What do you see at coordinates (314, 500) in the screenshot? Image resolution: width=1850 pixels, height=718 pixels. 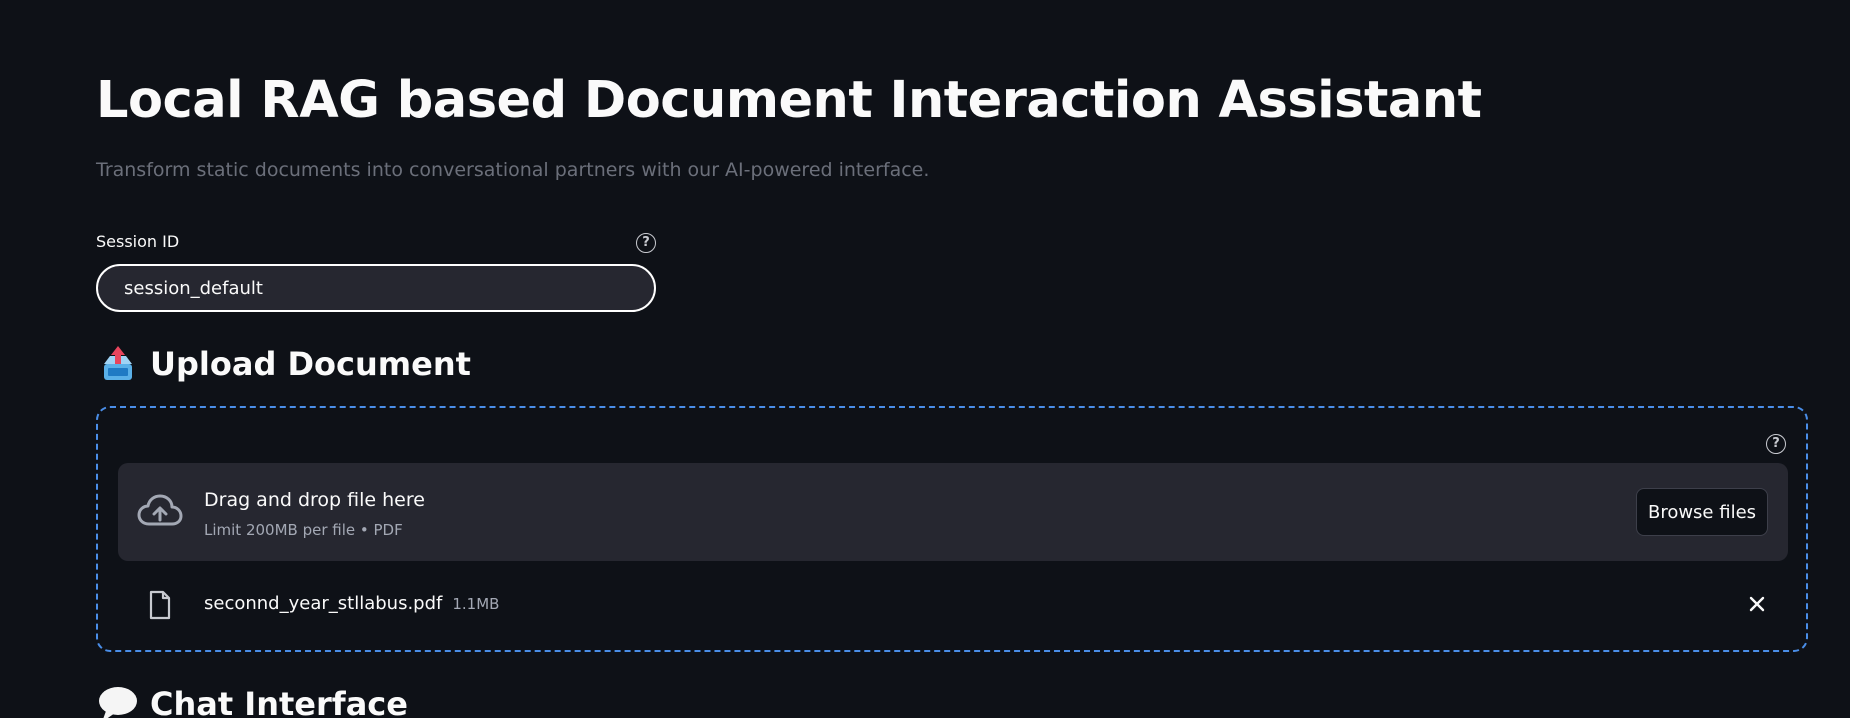 I see `dropzone-title: Drag and drop file here` at bounding box center [314, 500].